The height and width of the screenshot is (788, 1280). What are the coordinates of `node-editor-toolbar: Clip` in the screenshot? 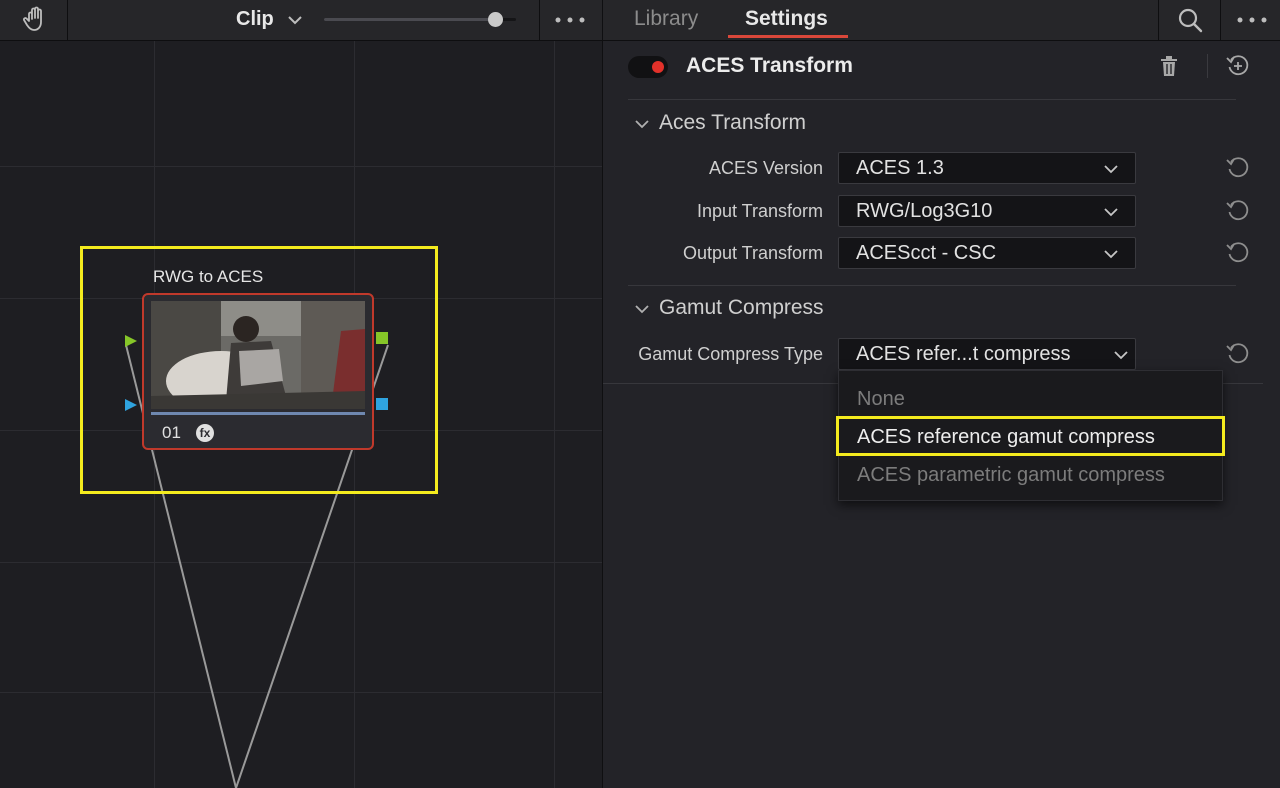 It's located at (301, 20).